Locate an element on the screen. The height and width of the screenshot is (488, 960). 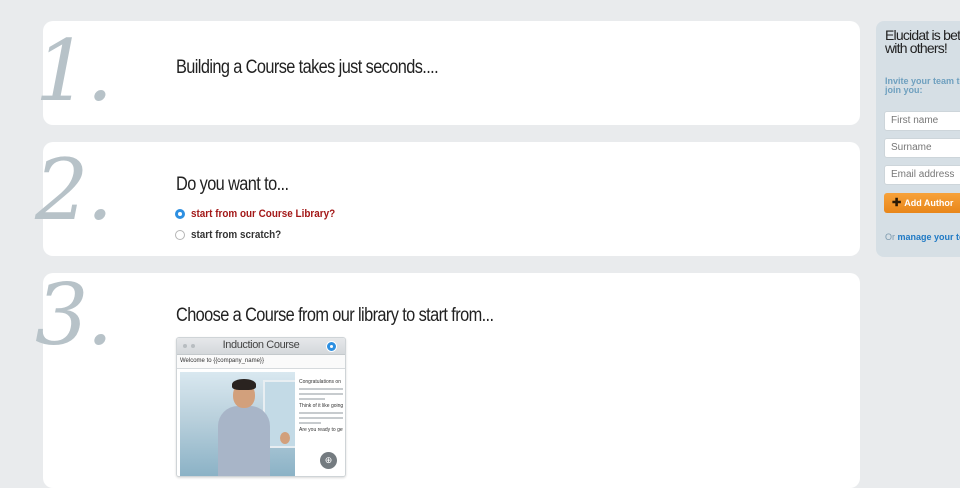
preview-heading: Think of it like going on is located at coordinates (321, 406).